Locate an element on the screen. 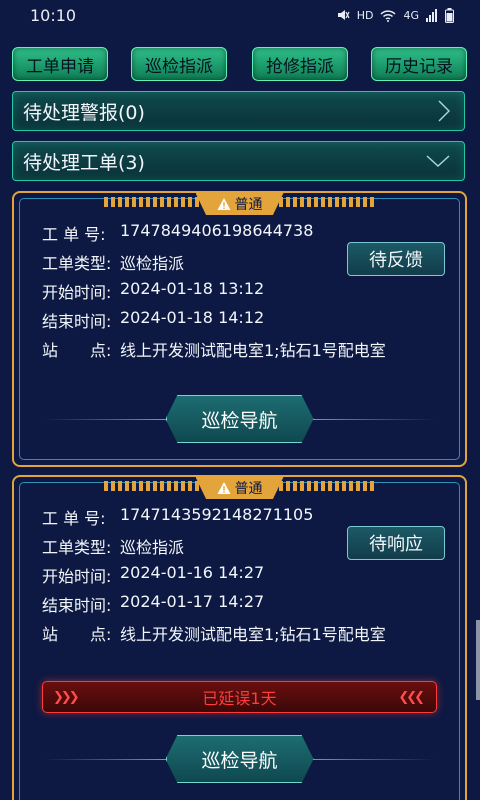 The width and height of the screenshot is (480, 800). tab-inspection-assign: 巡检指派 is located at coordinates (179, 64).